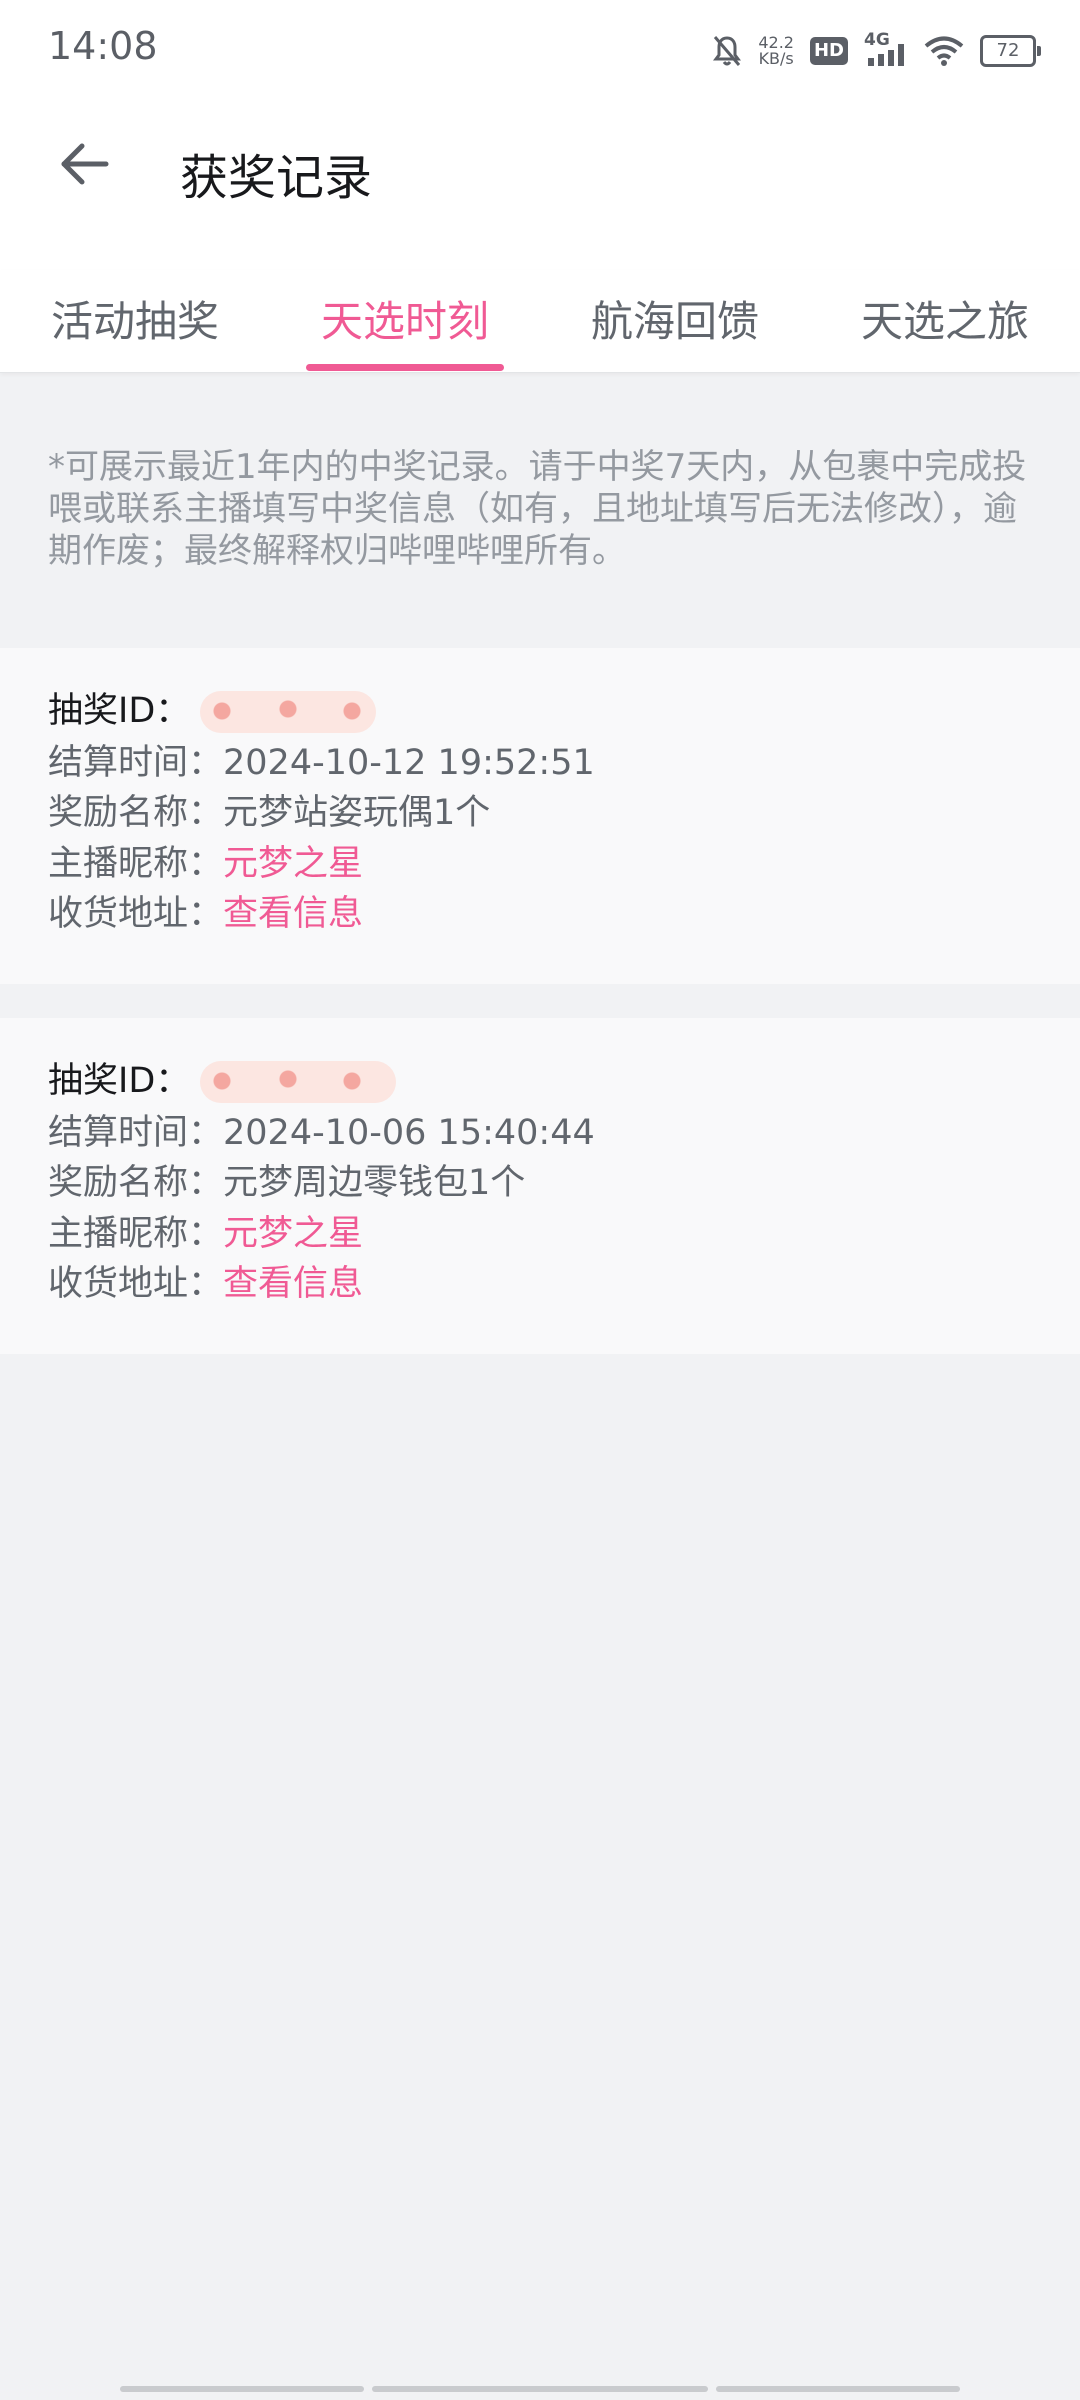  What do you see at coordinates (727, 51) in the screenshot?
I see `mute-notification-icon` at bounding box center [727, 51].